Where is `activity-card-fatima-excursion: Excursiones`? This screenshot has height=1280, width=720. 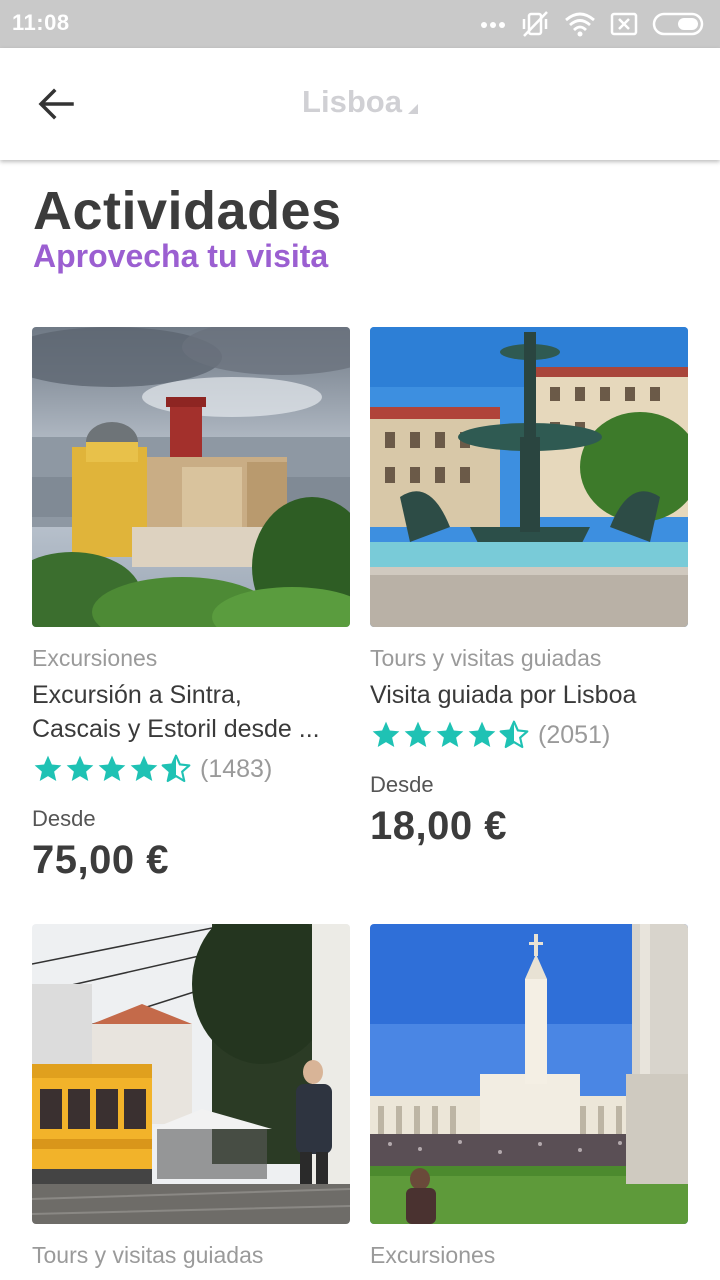 activity-card-fatima-excursion: Excursiones is located at coordinates (529, 1096).